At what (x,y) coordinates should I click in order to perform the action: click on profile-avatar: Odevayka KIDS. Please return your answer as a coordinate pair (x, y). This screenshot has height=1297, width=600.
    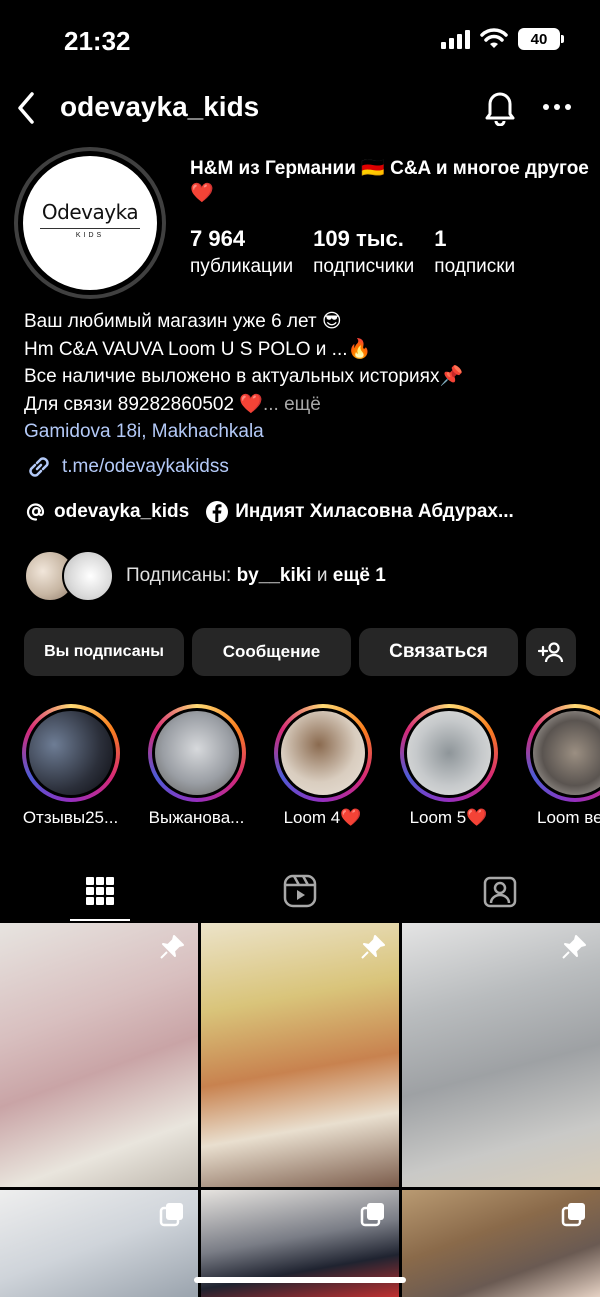
    Looking at the image, I should click on (90, 223).